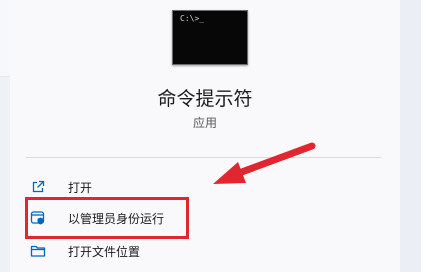 The image size is (421, 272). What do you see at coordinates (188, 218) in the screenshot?
I see `run-as-admin-action: 以管理员身份运行` at bounding box center [188, 218].